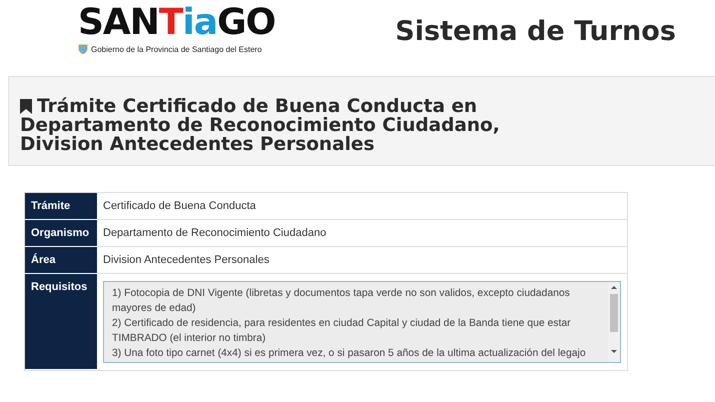  I want to click on requirements-field: 1) Fotocopia de DNI Vigente (libretas y documentos tapa verde no son validos, excepto ciudadanos mayores de edad) 2) Certificado de residencia, para residentes en ciudad Capital y ciudad de la Banda tiene que estar TIMBRADO (el interior no timbra) 3) Una foto tipo carnet (4x4) si es primera vez, o si pasaron 5 años de la ultima actualización del legajo, so click(362, 322).